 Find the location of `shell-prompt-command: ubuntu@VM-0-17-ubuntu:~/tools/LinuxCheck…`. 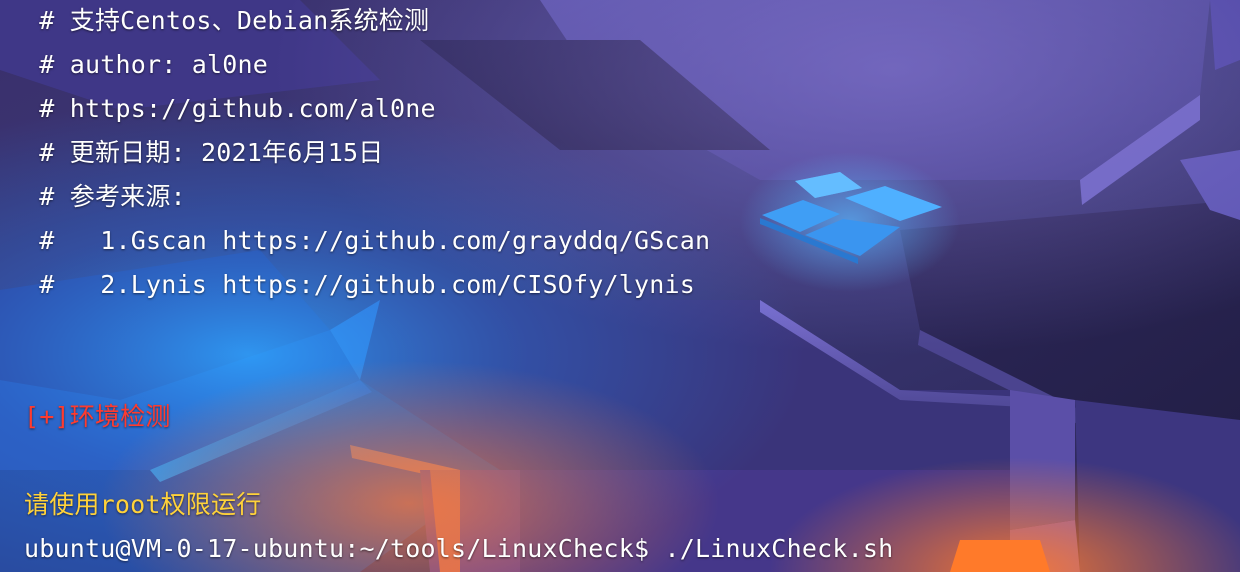

shell-prompt-command: ubuntu@VM-0-17-ubuntu:~/tools/LinuxCheck… is located at coordinates (458, 549).